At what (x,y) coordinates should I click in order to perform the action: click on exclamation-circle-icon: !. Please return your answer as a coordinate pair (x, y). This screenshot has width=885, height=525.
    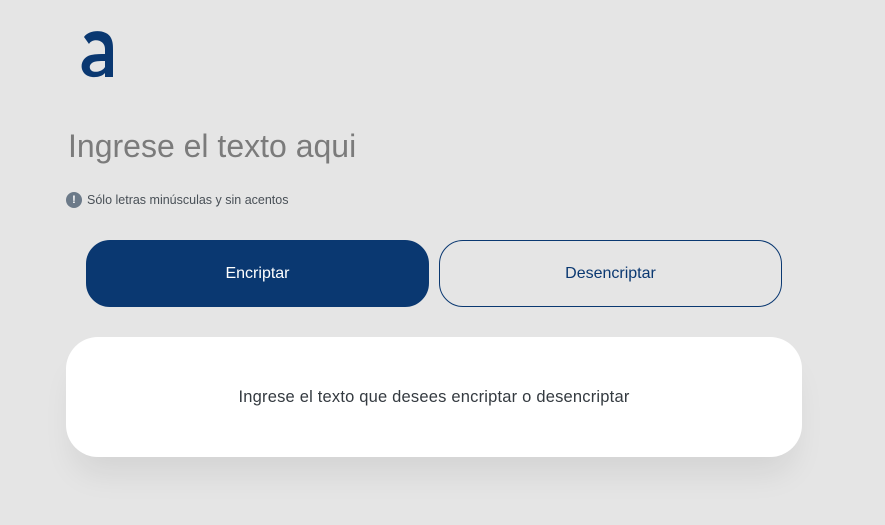
    Looking at the image, I should click on (74, 200).